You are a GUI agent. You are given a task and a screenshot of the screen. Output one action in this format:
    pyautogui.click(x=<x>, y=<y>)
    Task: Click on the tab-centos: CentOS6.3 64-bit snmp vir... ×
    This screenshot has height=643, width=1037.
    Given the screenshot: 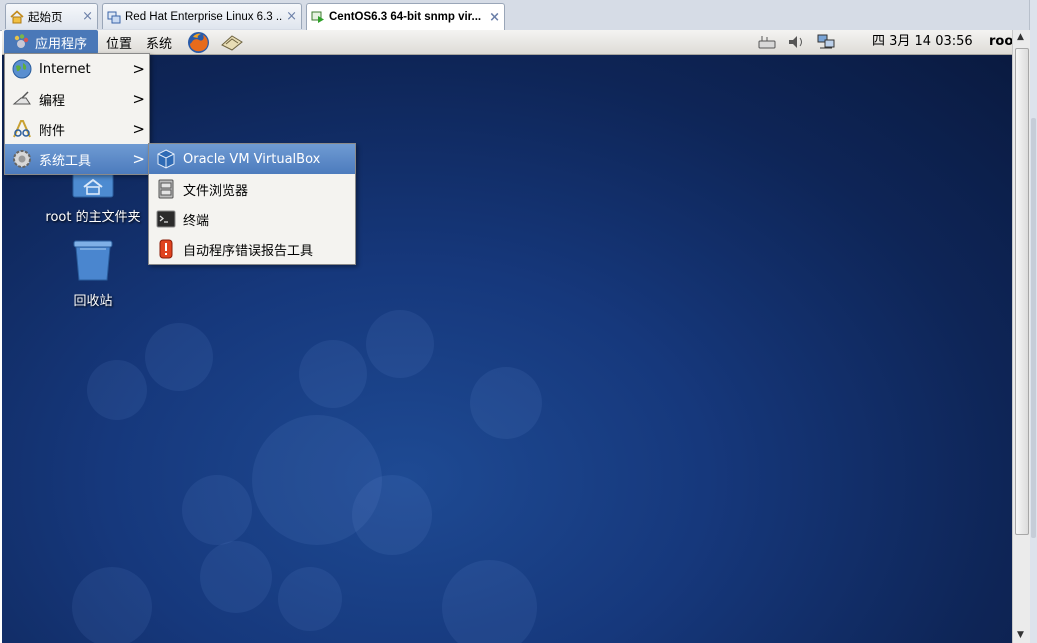 What is the action you would take?
    pyautogui.click(x=405, y=16)
    